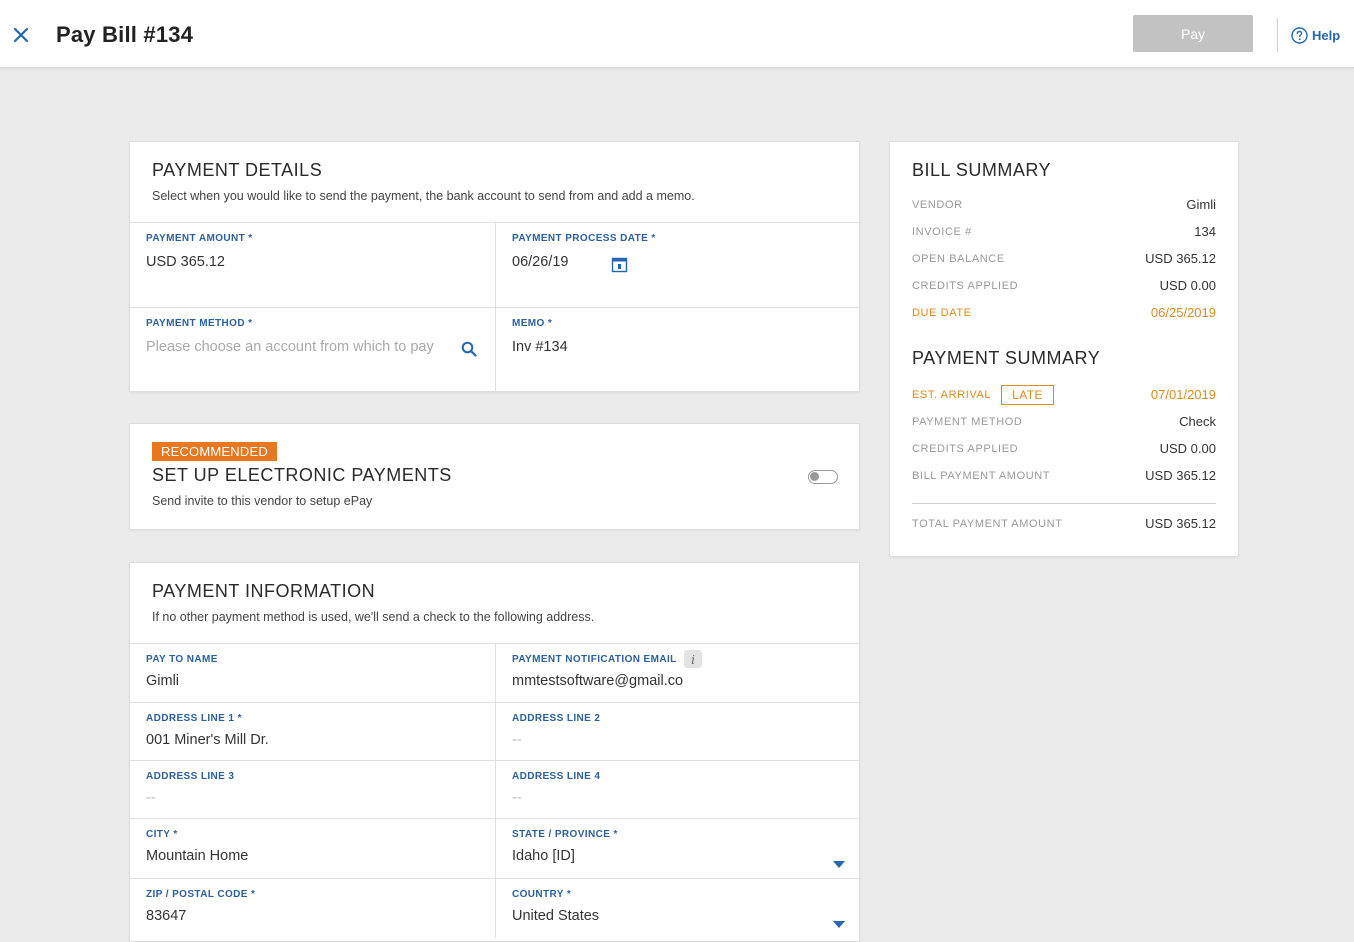 This screenshot has width=1354, height=942. I want to click on credits-applied-label: CREDITS APPLIED, so click(965, 285).